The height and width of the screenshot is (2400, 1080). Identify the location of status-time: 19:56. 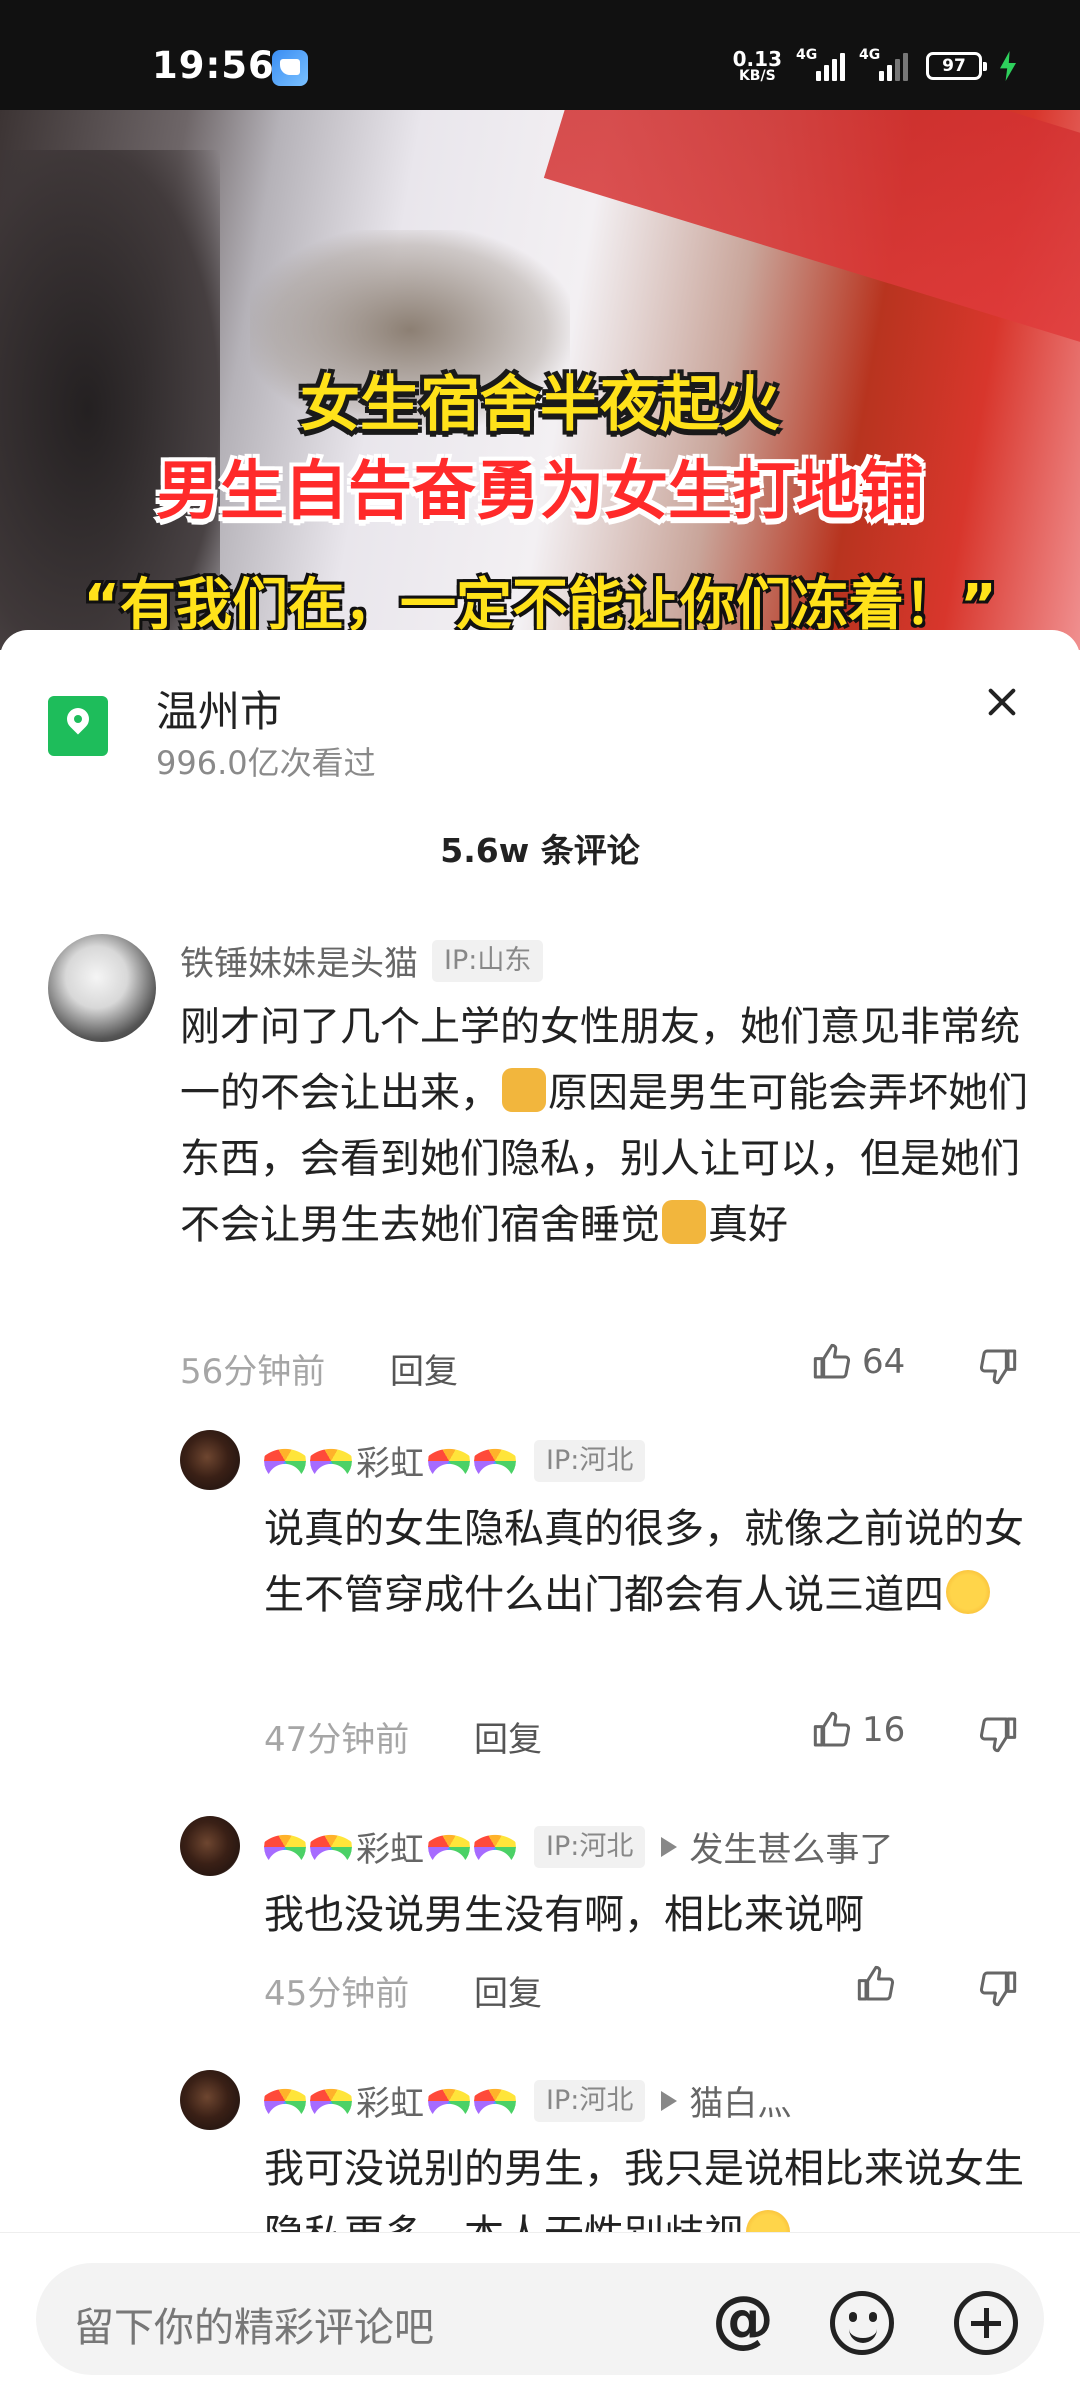
(213, 65).